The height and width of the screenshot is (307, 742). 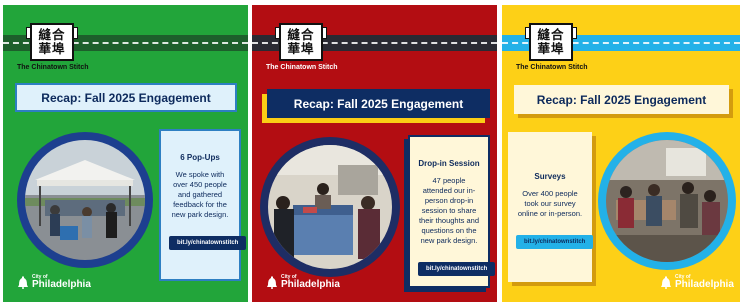 I want to click on card-title: Drop-in Session, so click(x=449, y=163).